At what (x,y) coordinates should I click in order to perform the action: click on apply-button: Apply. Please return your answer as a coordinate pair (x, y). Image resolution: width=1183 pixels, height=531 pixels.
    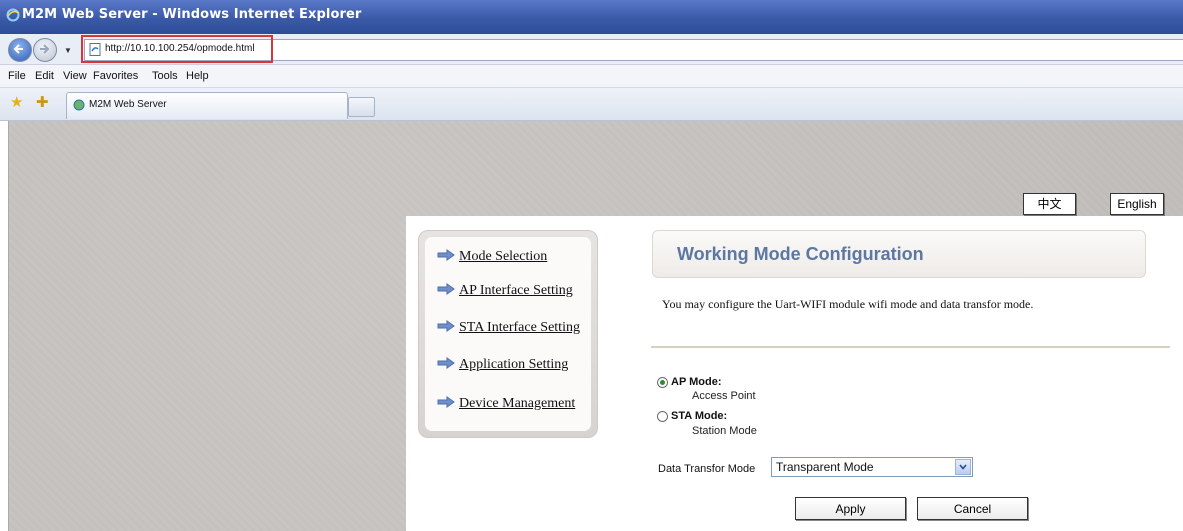
    Looking at the image, I should click on (850, 508).